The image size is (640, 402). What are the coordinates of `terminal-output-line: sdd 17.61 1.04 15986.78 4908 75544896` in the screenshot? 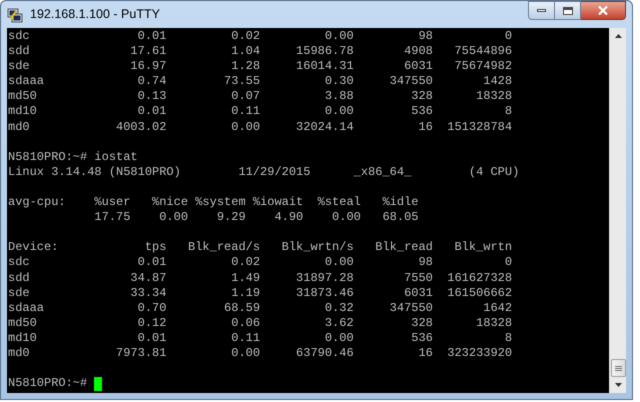 It's located at (260, 51).